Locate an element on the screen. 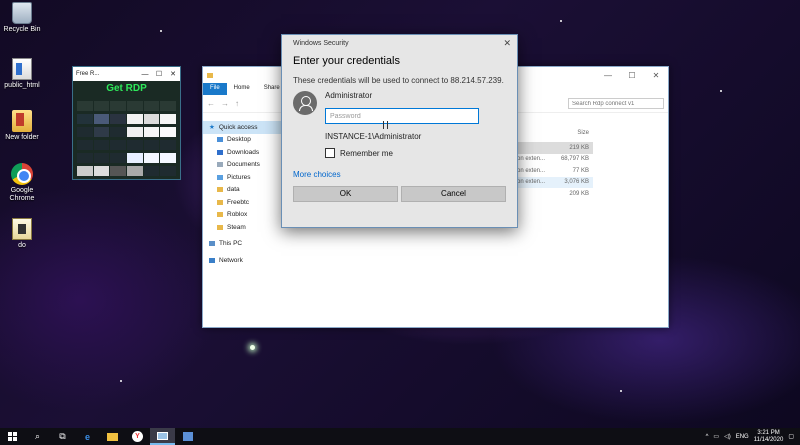 Image resolution: width=800 pixels, height=445 pixels. desktop-icon-new-folder: New folder is located at coordinates (22, 126).